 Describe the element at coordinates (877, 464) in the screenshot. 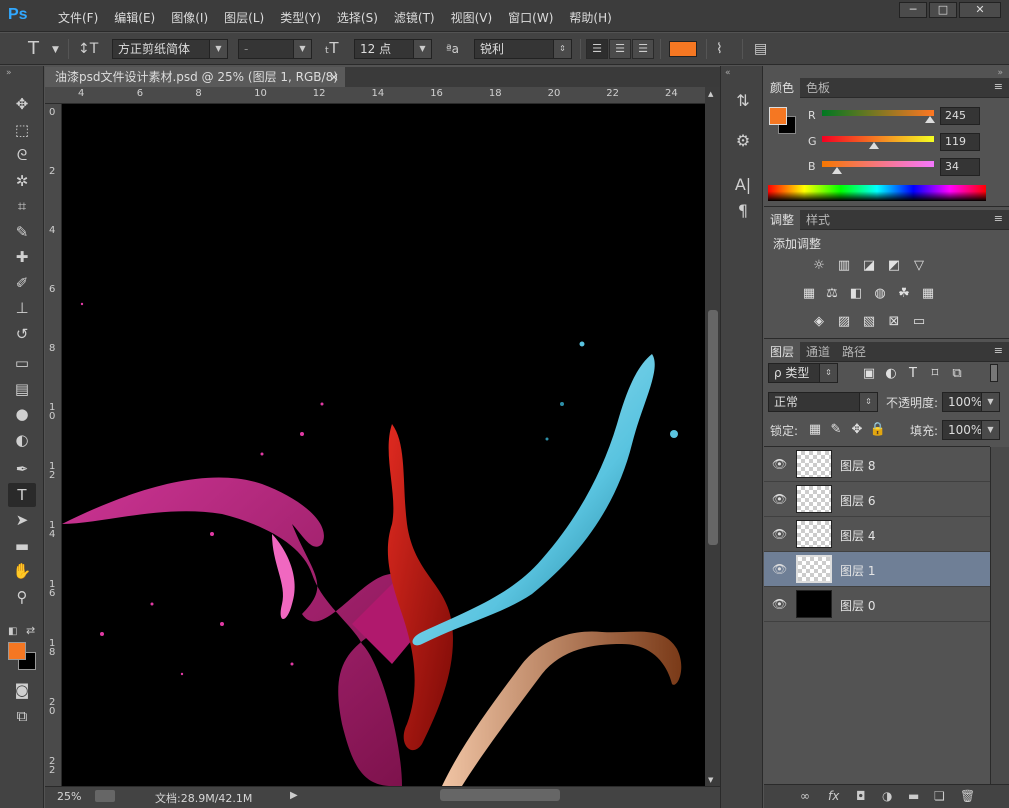

I see `layer-row: 👁 图层 8` at that location.